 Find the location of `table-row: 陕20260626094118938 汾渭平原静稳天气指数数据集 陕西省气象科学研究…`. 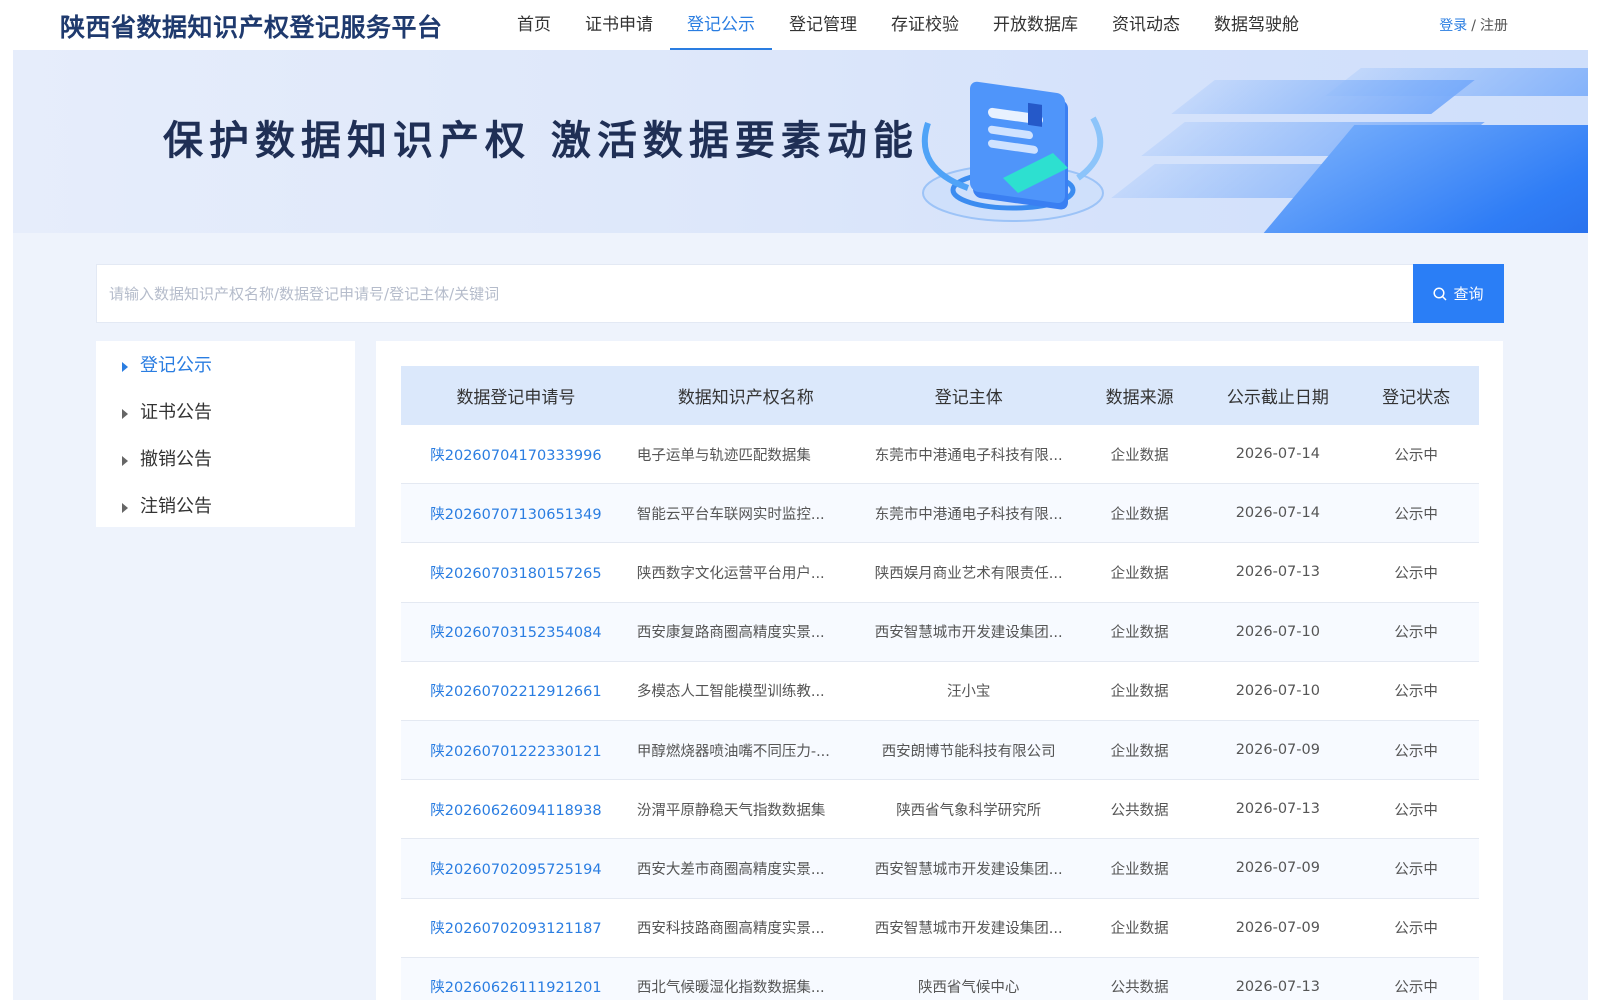

table-row: 陕20260626094118938 汾渭平原静稳天气指数数据集 陕西省气象科学研究… is located at coordinates (940, 810).